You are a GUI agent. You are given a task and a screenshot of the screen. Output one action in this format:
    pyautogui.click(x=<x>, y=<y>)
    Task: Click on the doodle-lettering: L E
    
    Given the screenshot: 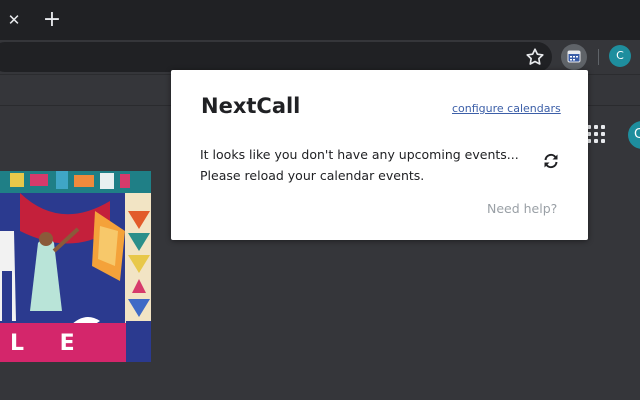 What is the action you would take?
    pyautogui.click(x=49, y=343)
    